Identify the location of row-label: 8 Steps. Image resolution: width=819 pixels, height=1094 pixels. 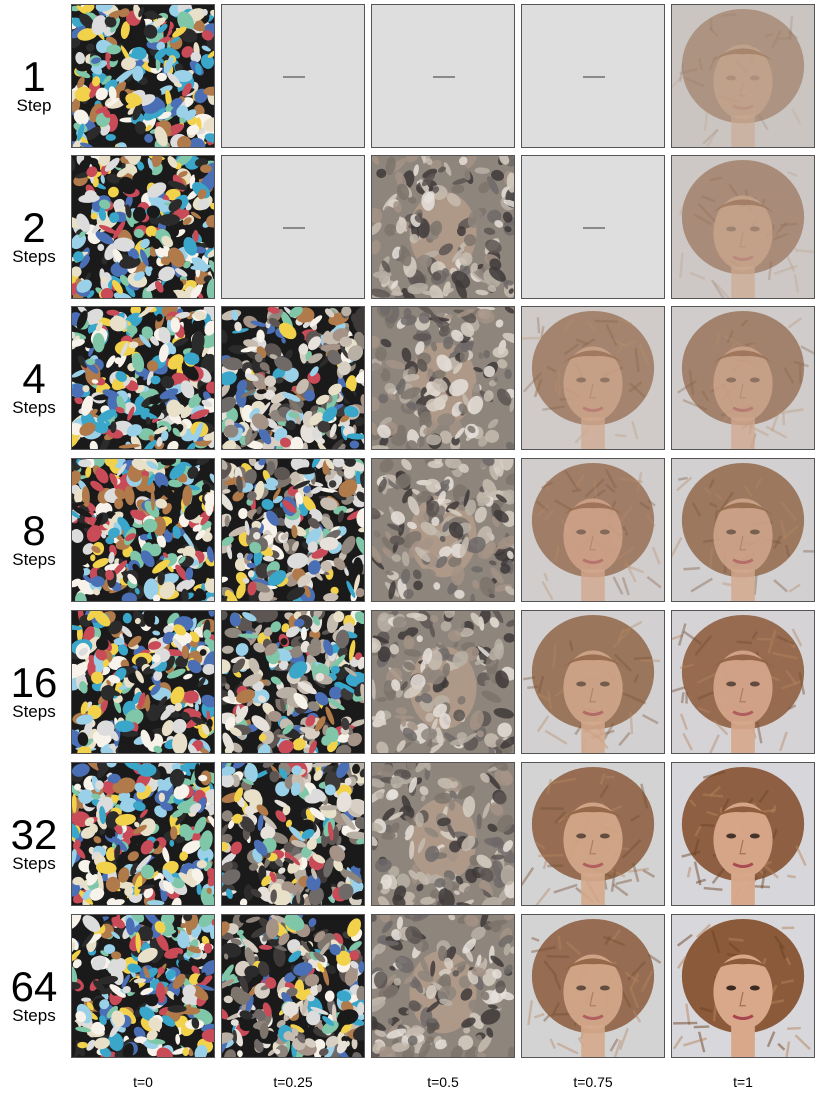
(34, 540).